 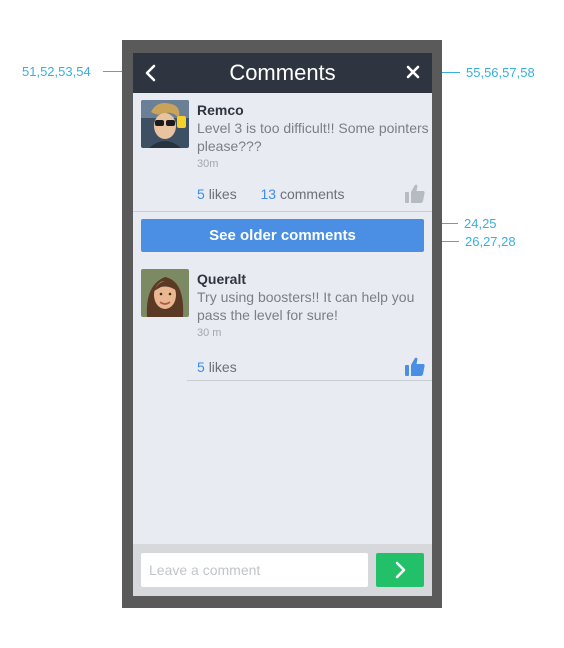 I want to click on annotation-right-nav: 55,56,57,58, so click(x=500, y=72).